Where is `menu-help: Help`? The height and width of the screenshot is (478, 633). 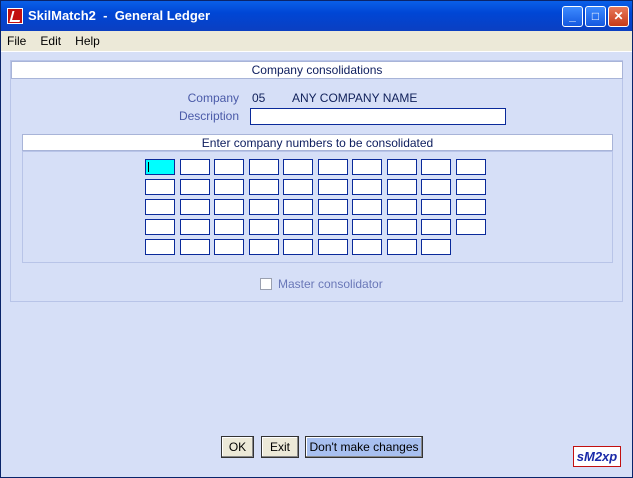
menu-help: Help is located at coordinates (87, 39).